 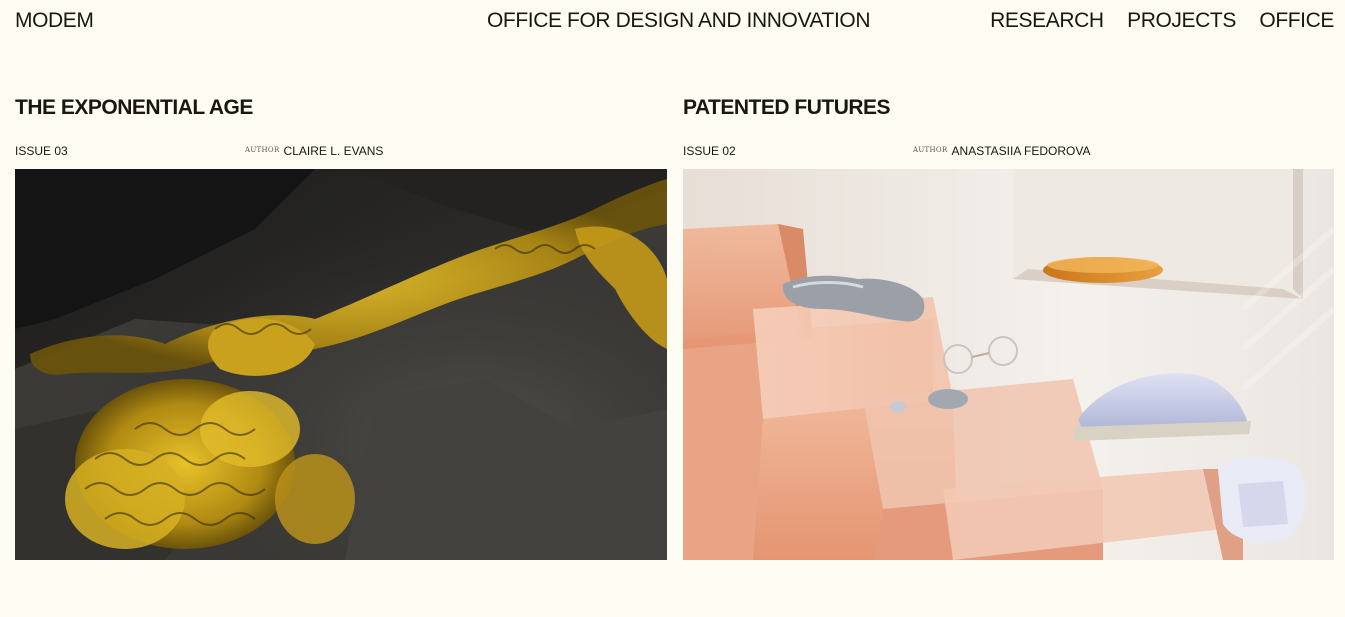 I want to click on nav-office-link: OFFICE, so click(x=1296, y=21).